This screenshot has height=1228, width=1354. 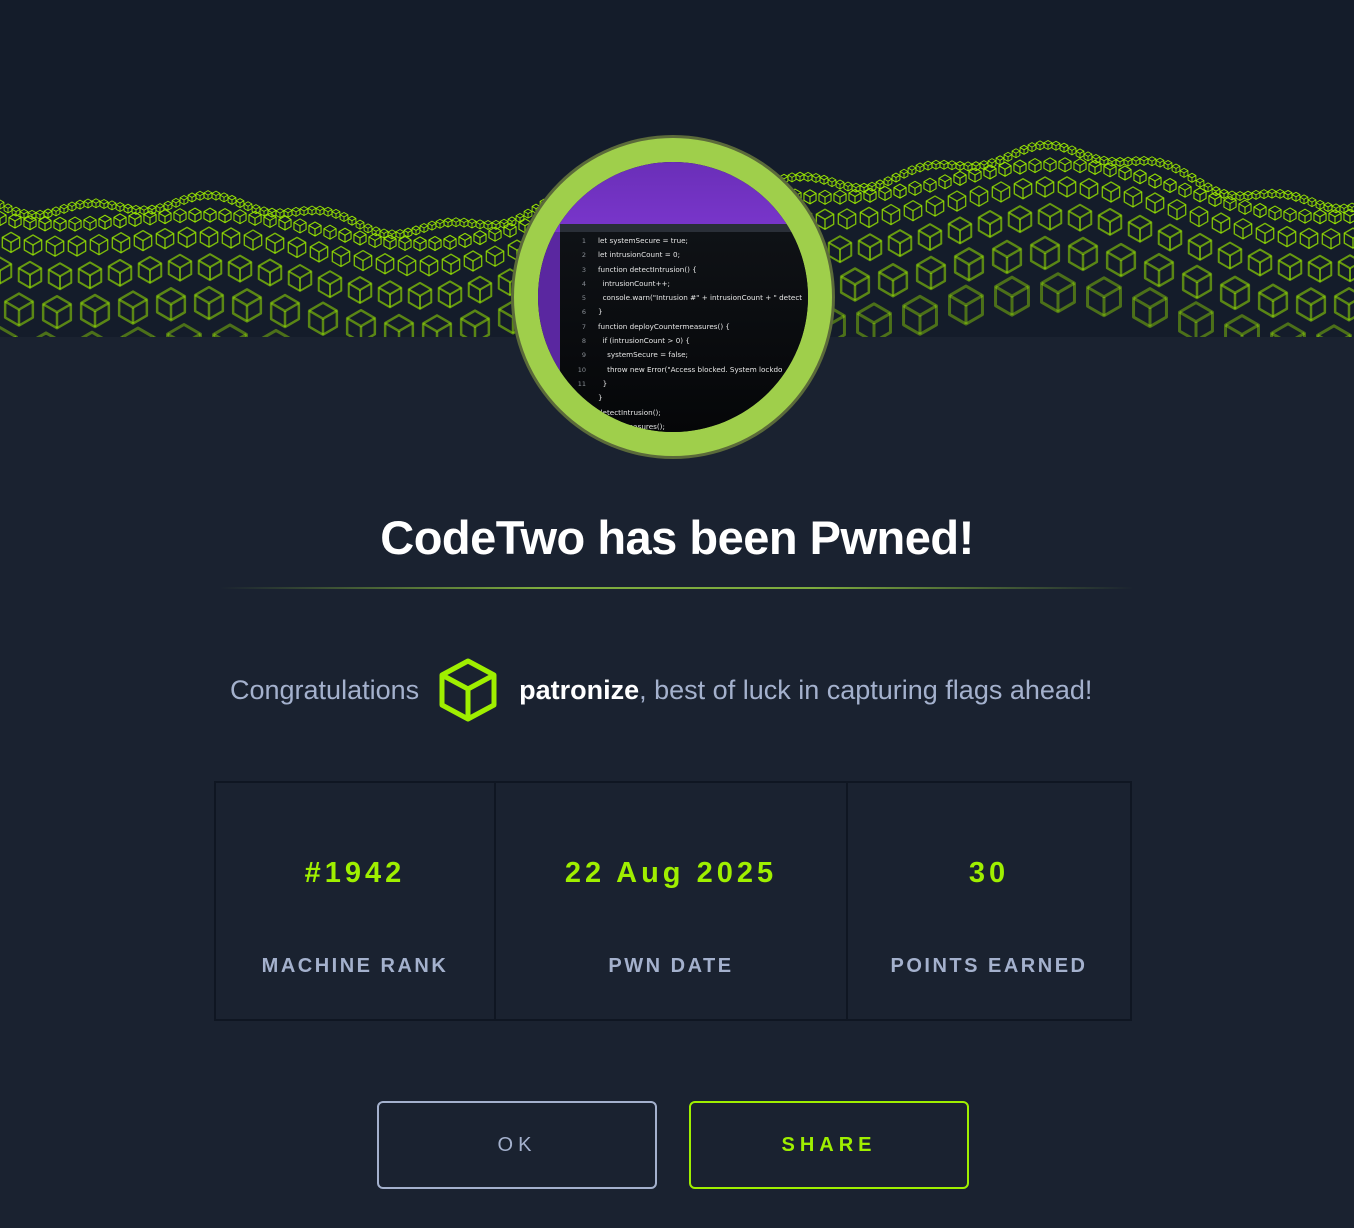 What do you see at coordinates (677, 588) in the screenshot?
I see `title-divider` at bounding box center [677, 588].